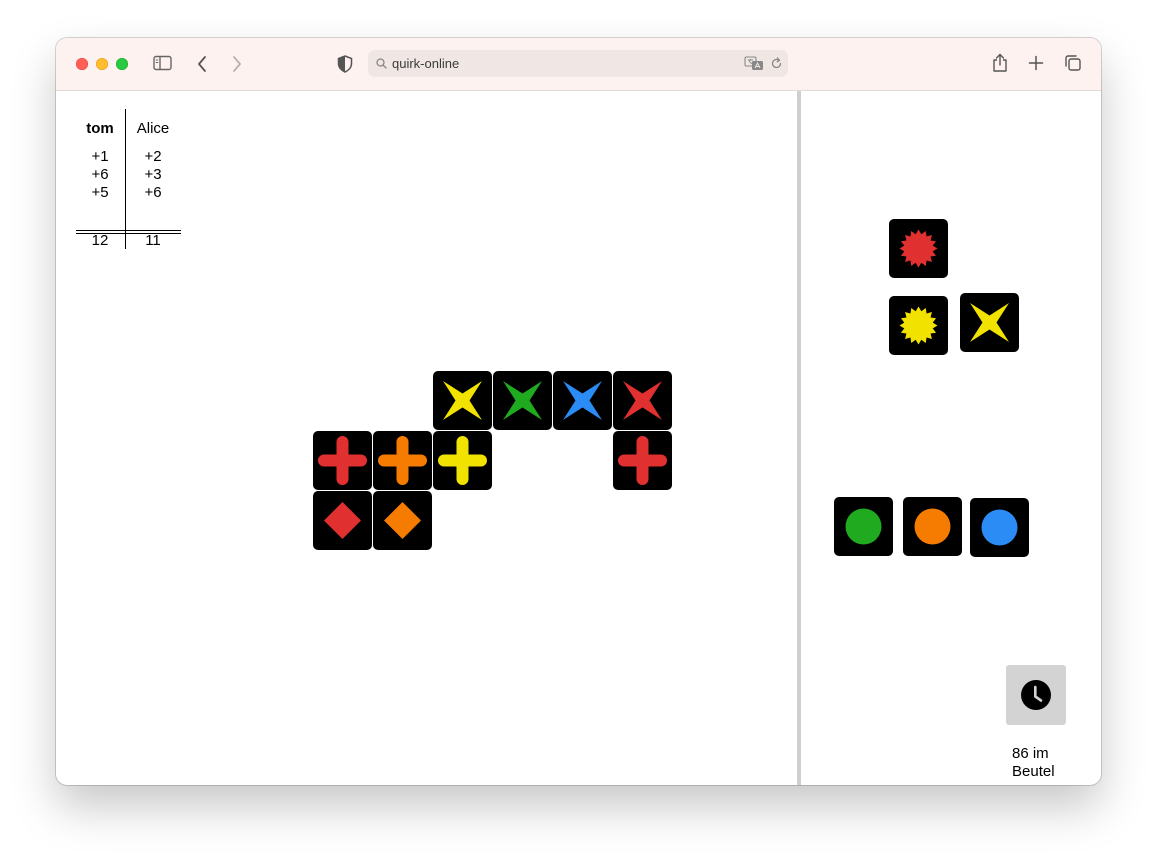 This screenshot has height=860, width=1157. I want to click on tile-green-circle, so click(863, 526).